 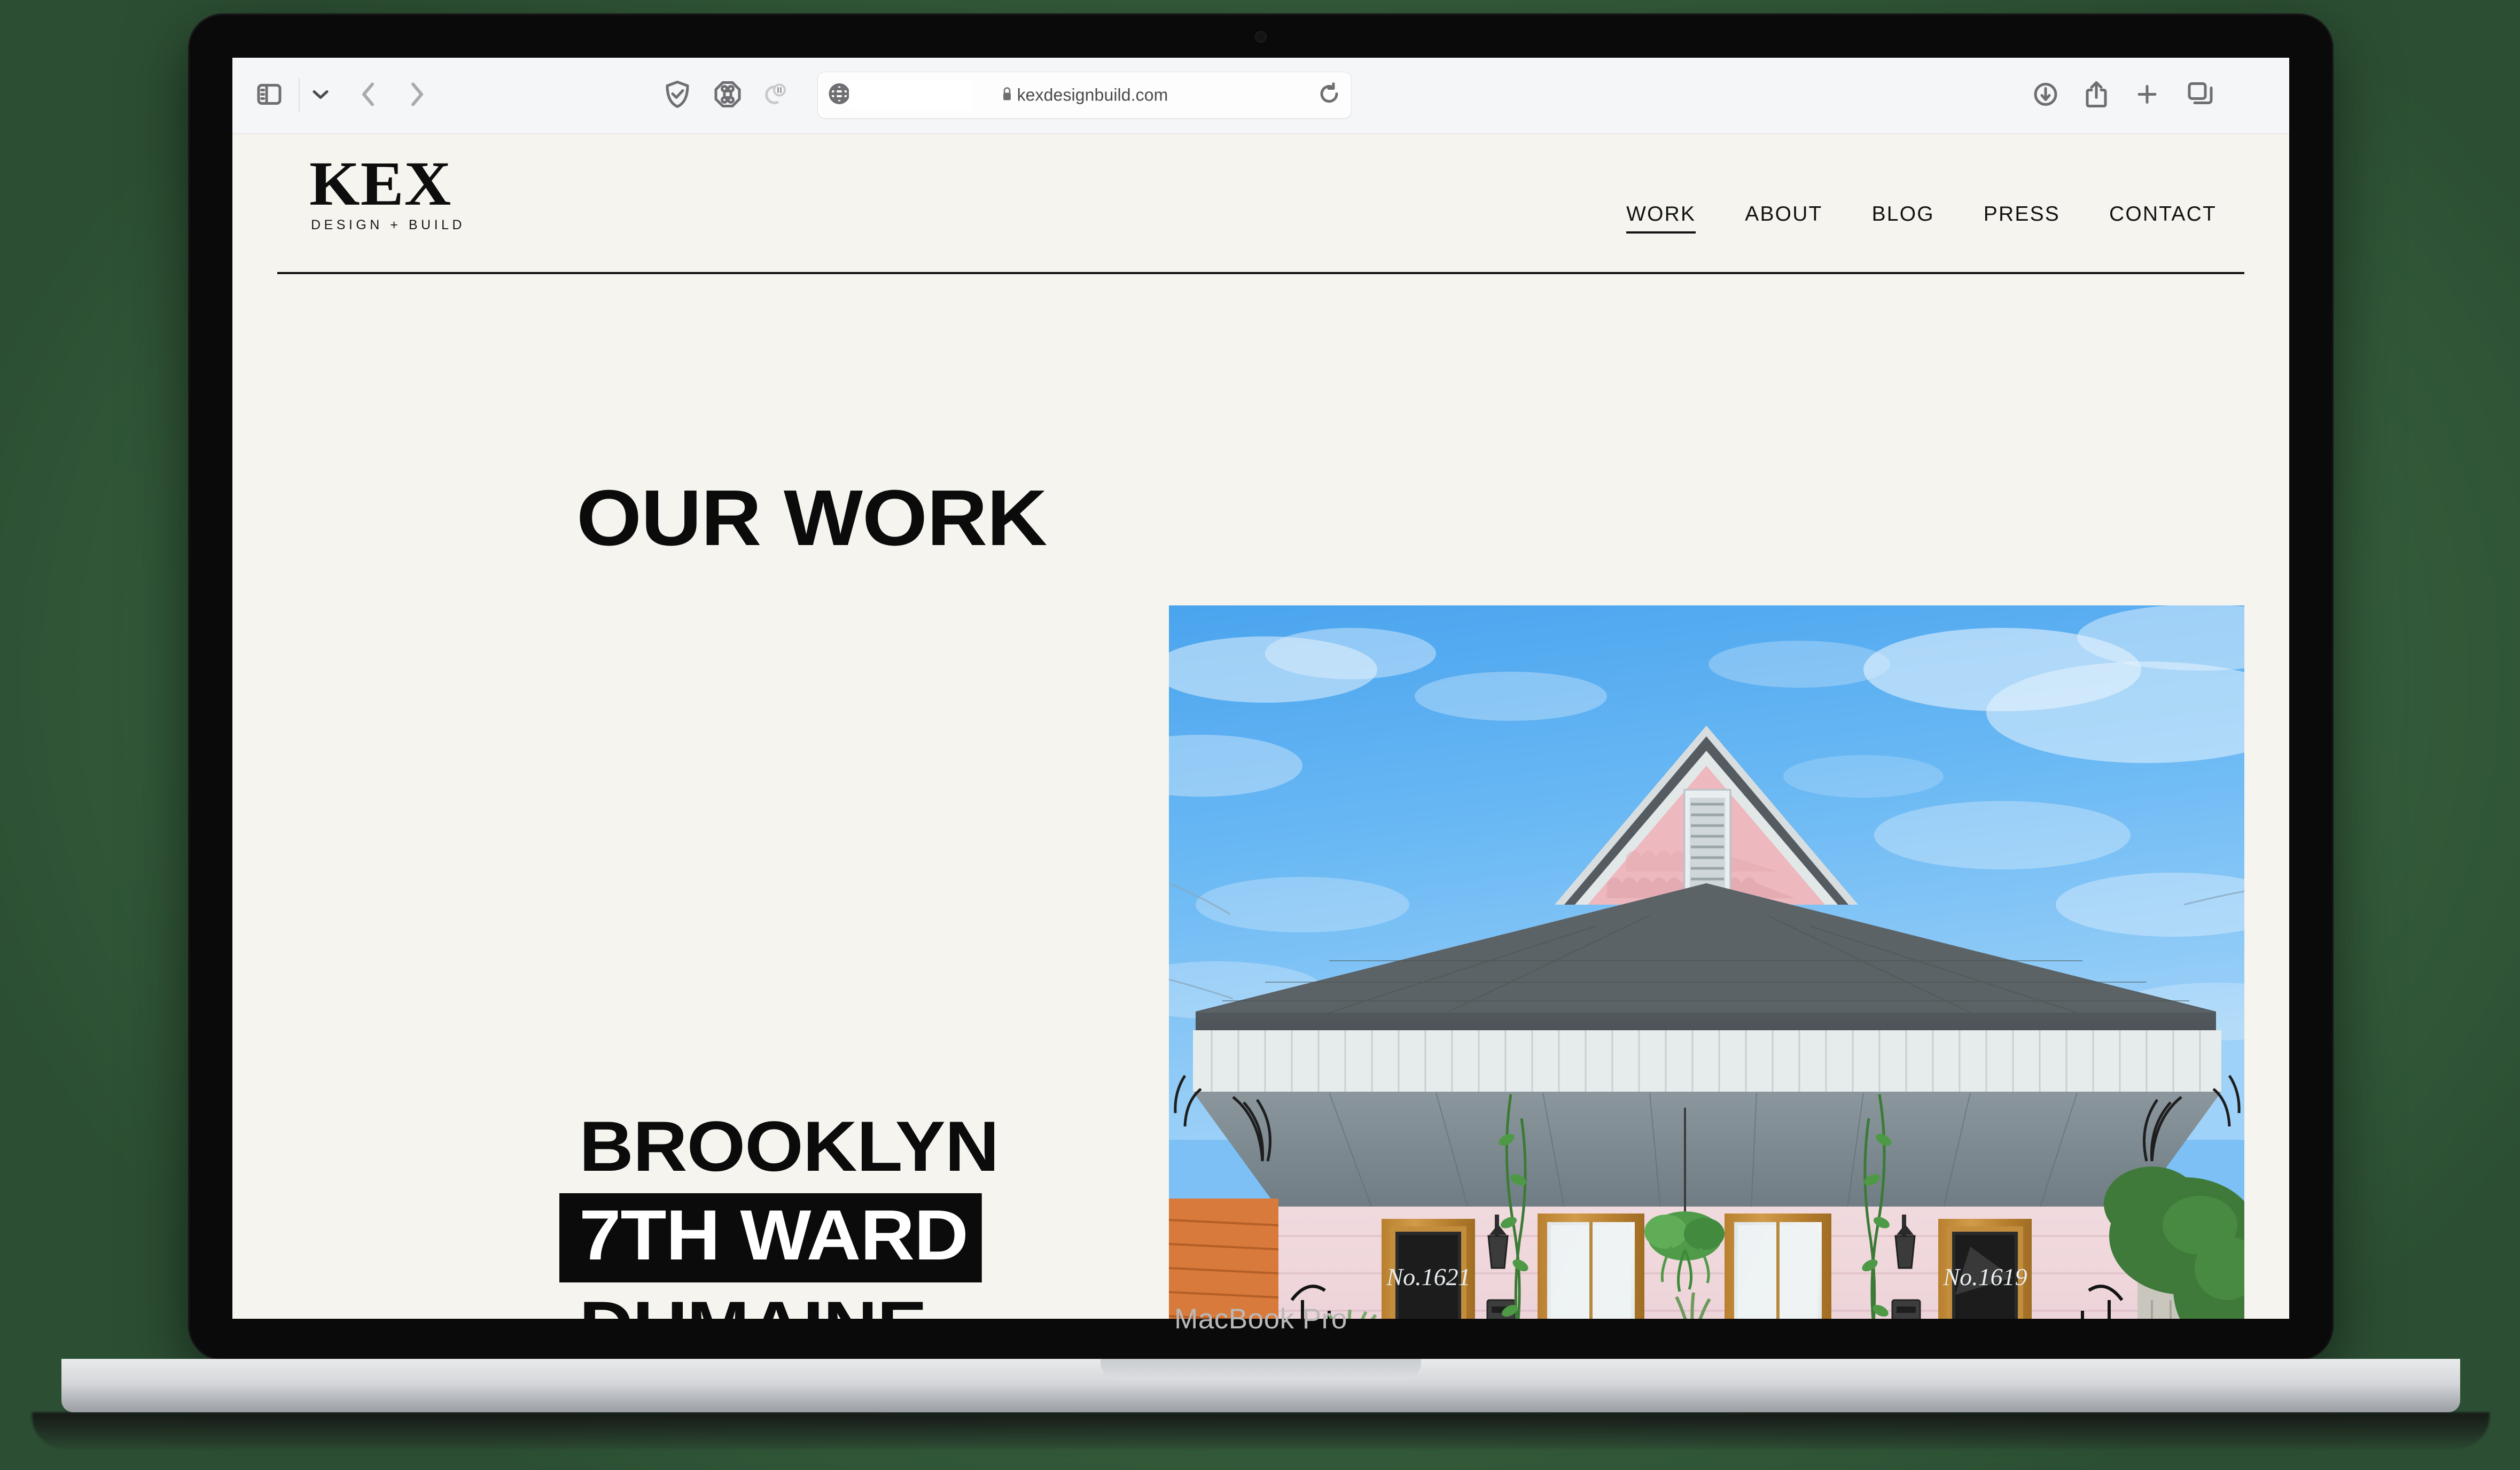 What do you see at coordinates (1903, 217) in the screenshot?
I see `nav-item-blog: BLOG` at bounding box center [1903, 217].